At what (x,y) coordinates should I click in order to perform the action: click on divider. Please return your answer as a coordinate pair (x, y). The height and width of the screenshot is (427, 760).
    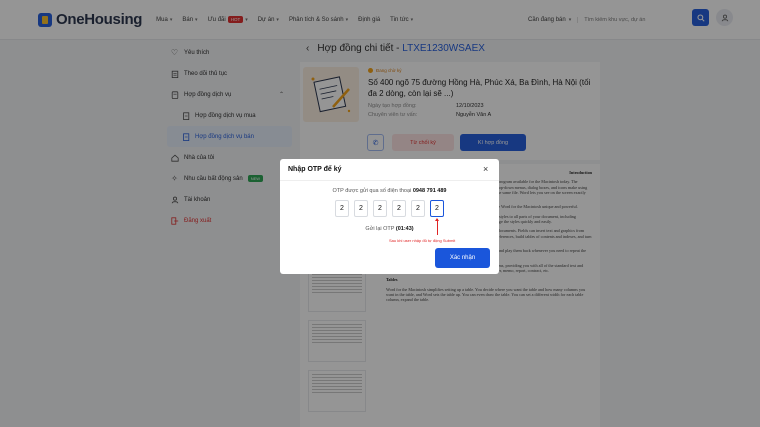
    Looking at the image, I should click on (389, 180).